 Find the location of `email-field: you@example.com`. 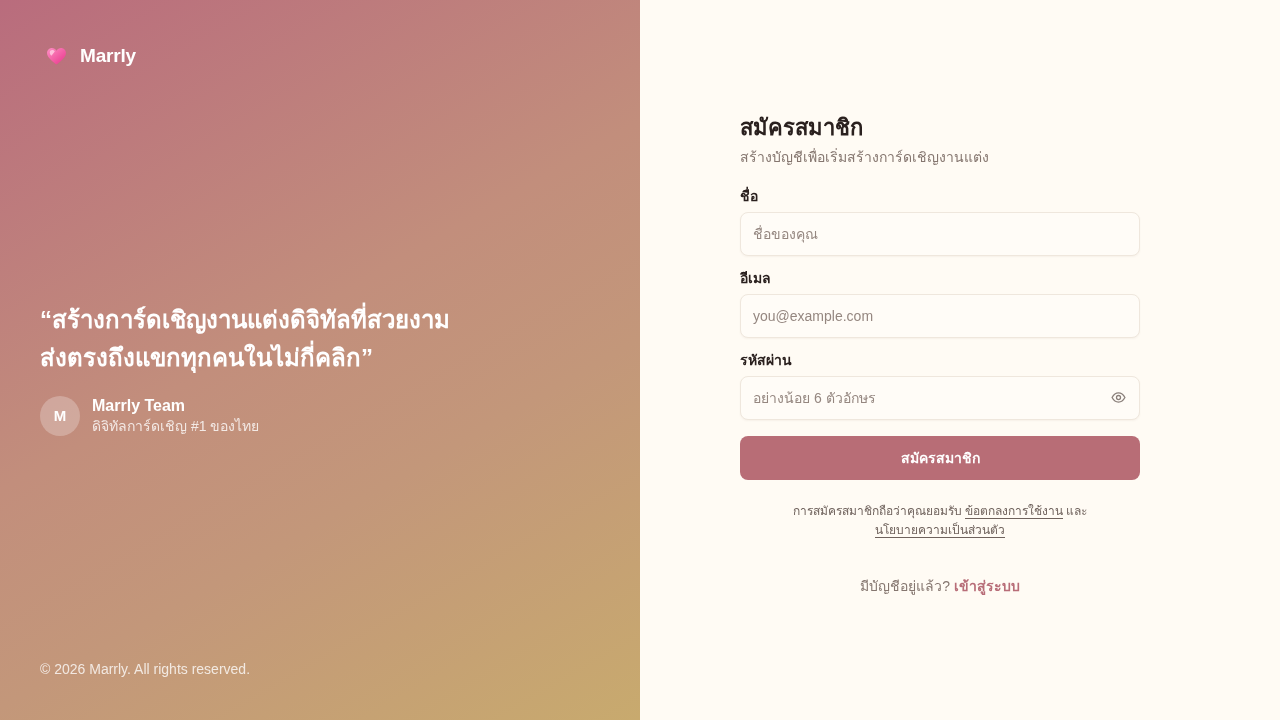

email-field: you@example.com is located at coordinates (940, 316).